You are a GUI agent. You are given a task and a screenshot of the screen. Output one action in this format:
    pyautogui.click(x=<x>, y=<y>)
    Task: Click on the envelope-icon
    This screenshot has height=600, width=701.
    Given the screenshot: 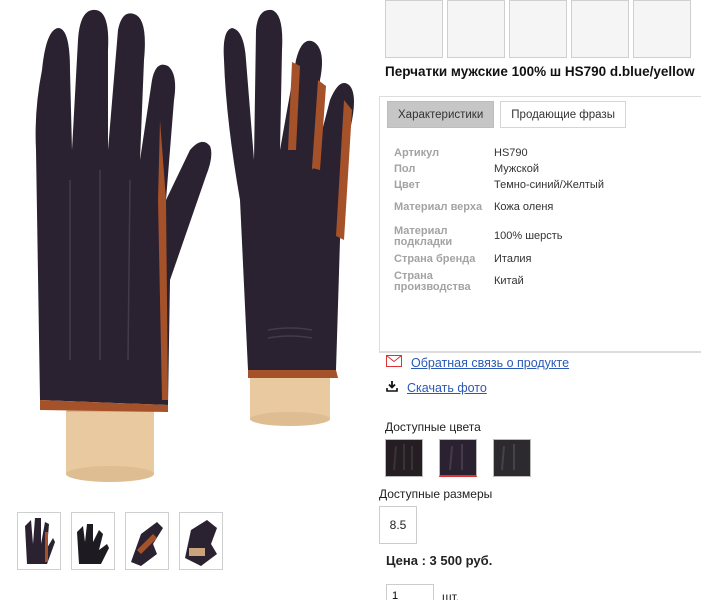 What is the action you would take?
    pyautogui.click(x=394, y=362)
    